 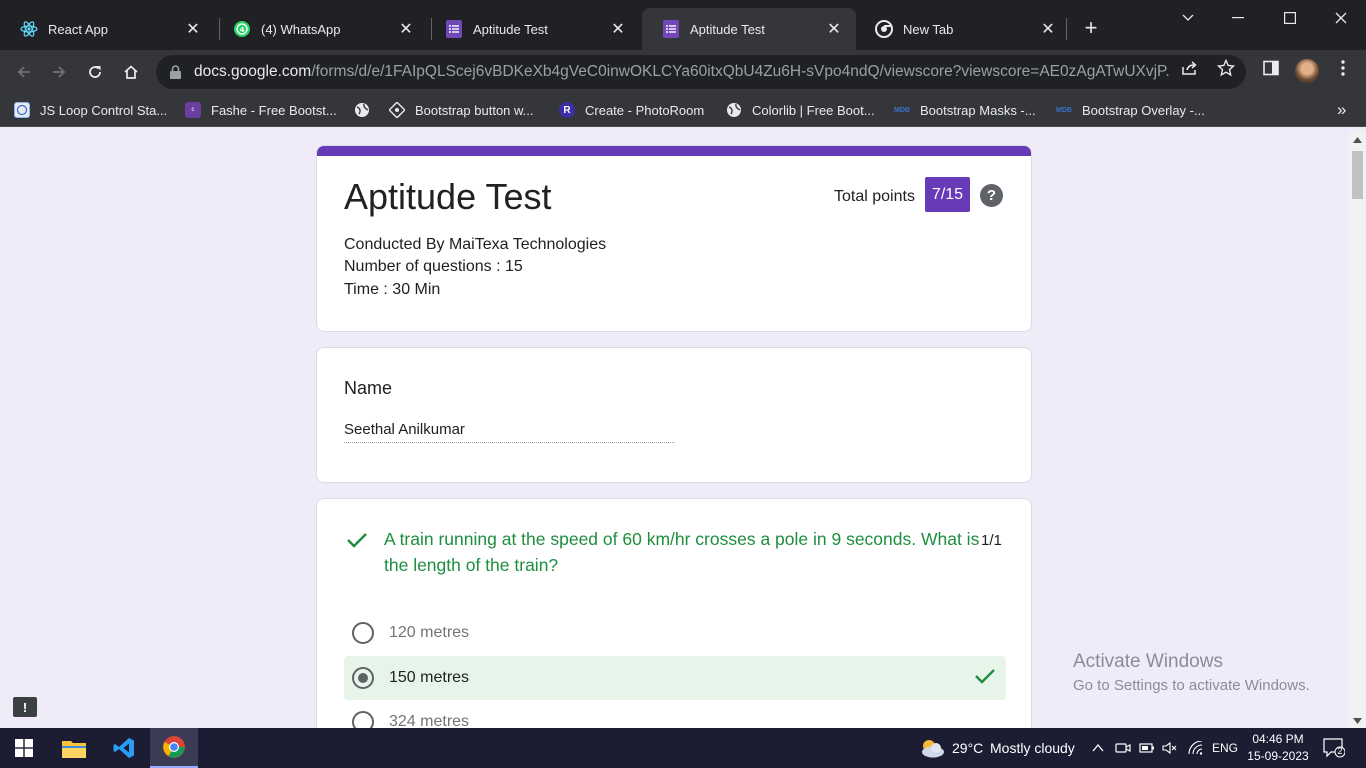 What do you see at coordinates (1190, 68) in the screenshot?
I see `share-icon` at bounding box center [1190, 68].